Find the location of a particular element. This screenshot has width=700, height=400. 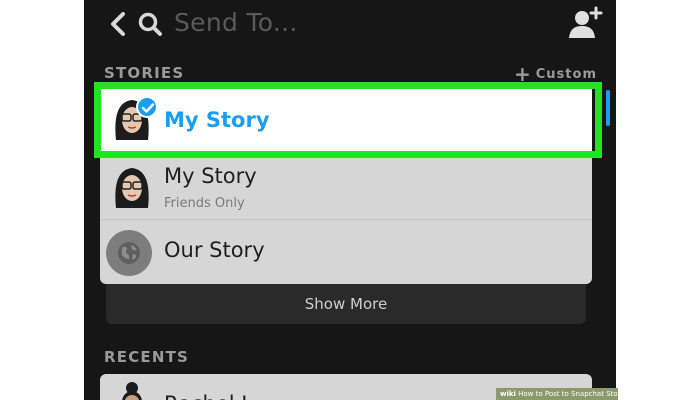

globe-icon is located at coordinates (129, 253).